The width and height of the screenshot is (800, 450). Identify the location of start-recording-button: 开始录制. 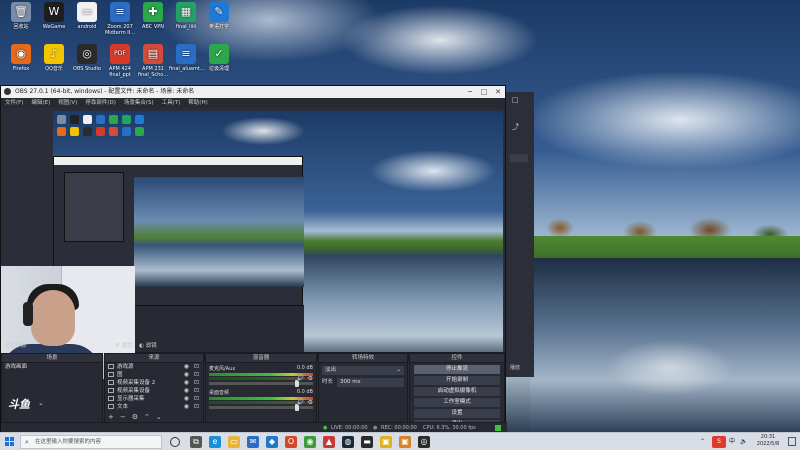
(457, 380).